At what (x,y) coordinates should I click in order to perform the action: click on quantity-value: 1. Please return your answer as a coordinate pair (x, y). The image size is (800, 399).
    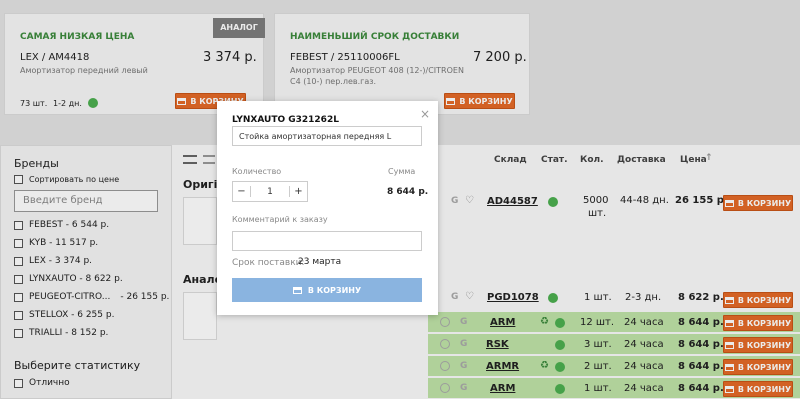
    Looking at the image, I should click on (270, 192).